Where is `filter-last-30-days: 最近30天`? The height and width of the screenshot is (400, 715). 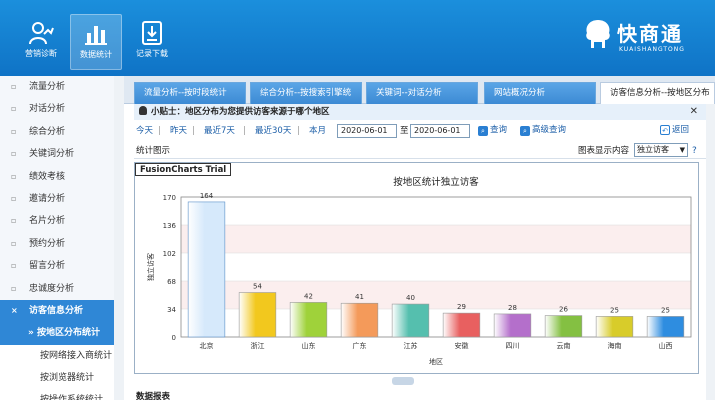 filter-last-30-days: 最近30天 is located at coordinates (273, 131).